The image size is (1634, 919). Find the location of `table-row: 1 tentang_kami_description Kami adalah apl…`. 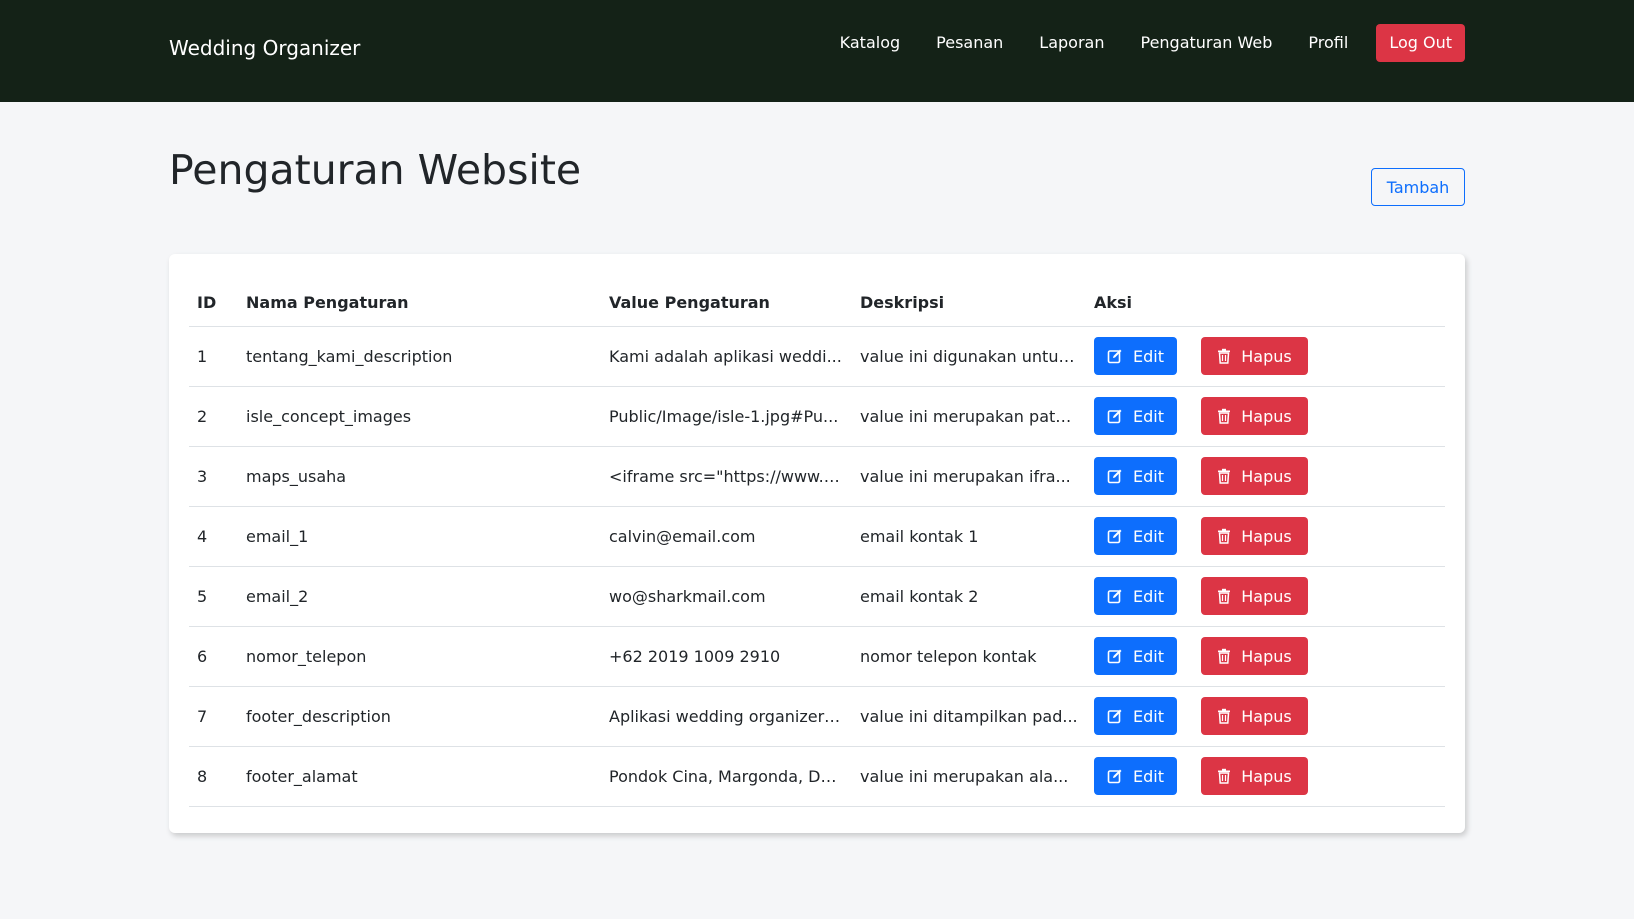

table-row: 1 tentang_kami_description Kami adalah apl… is located at coordinates (817, 356).